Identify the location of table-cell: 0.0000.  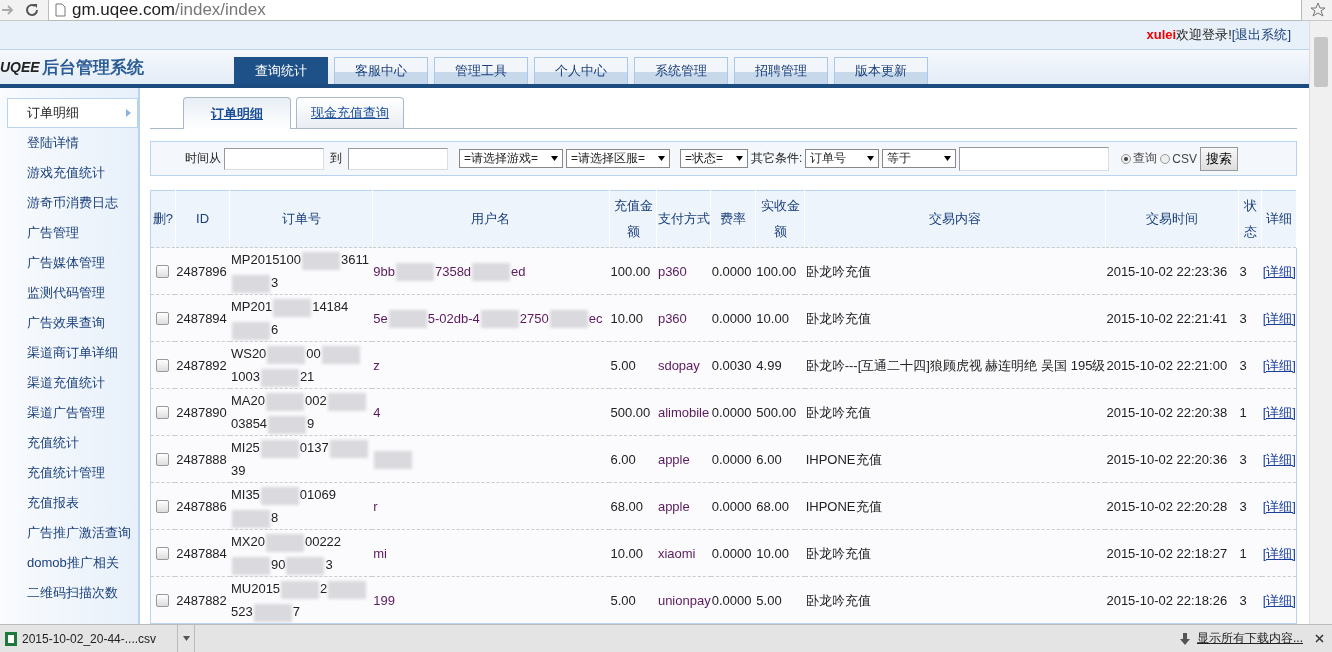
(731, 412).